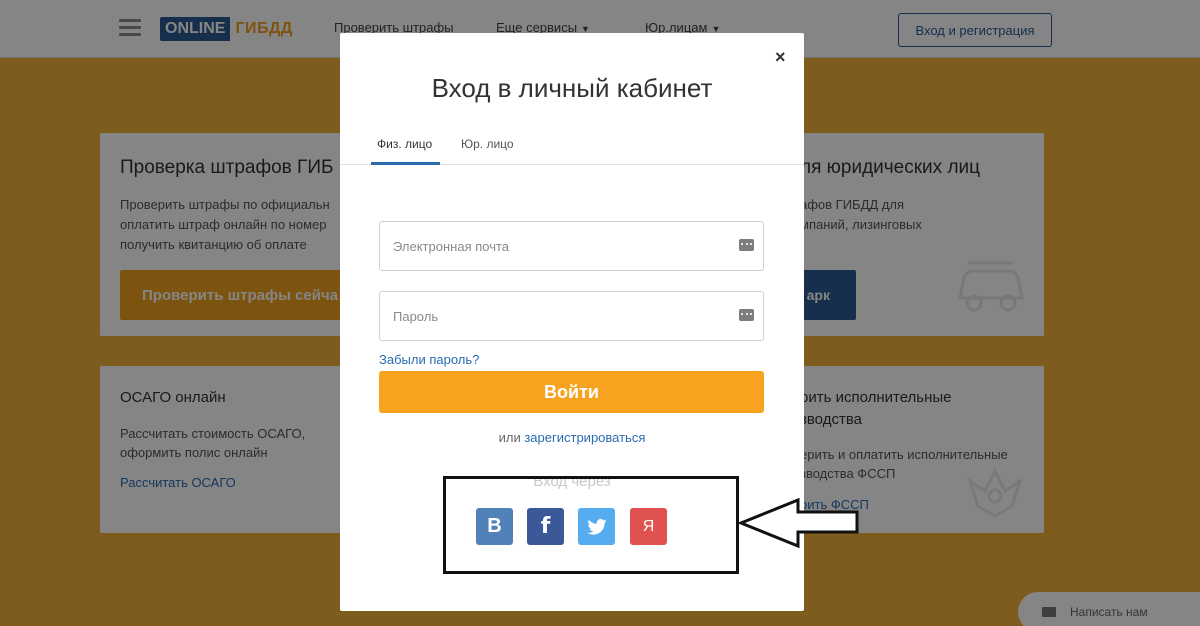 The width and height of the screenshot is (1200, 626). Describe the element at coordinates (572, 147) in the screenshot. I see `account-type-tabs: Физ. лицо Юр. лицо` at that location.